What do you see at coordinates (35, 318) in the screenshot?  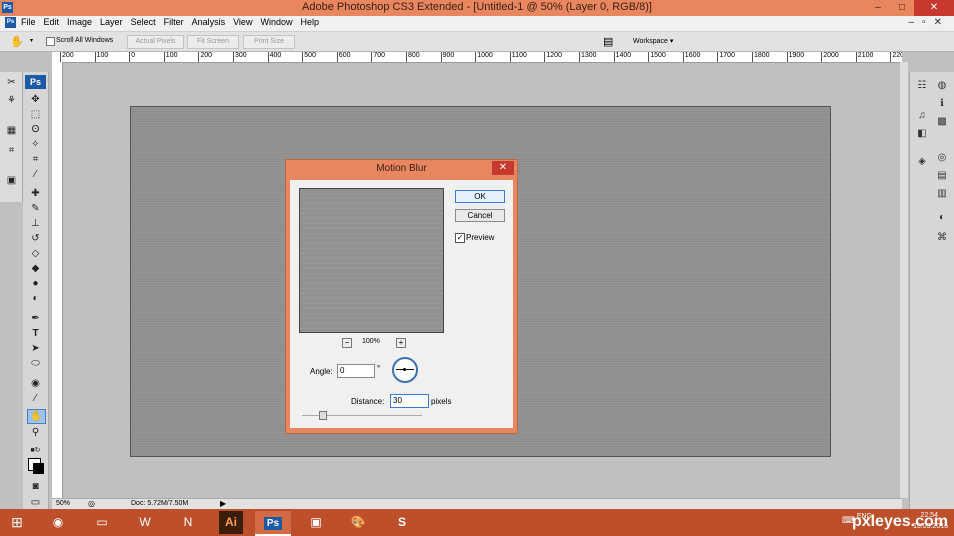 I see `pen-tool-icon: ✒` at bounding box center [35, 318].